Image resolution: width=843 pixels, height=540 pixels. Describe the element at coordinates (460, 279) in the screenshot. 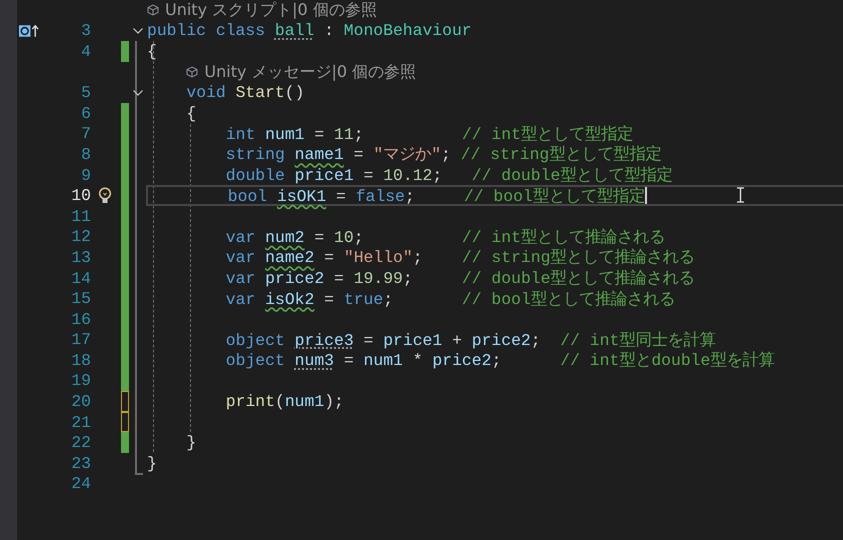

I see `code-line: var price2 = 19.99; // double型として推論される` at that location.